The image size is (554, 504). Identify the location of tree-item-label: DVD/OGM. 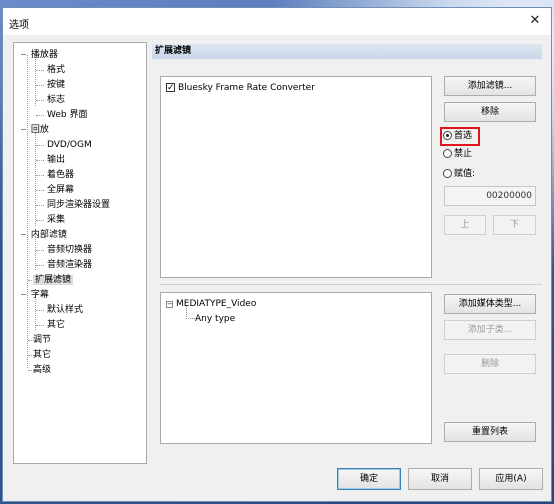
(69, 145).